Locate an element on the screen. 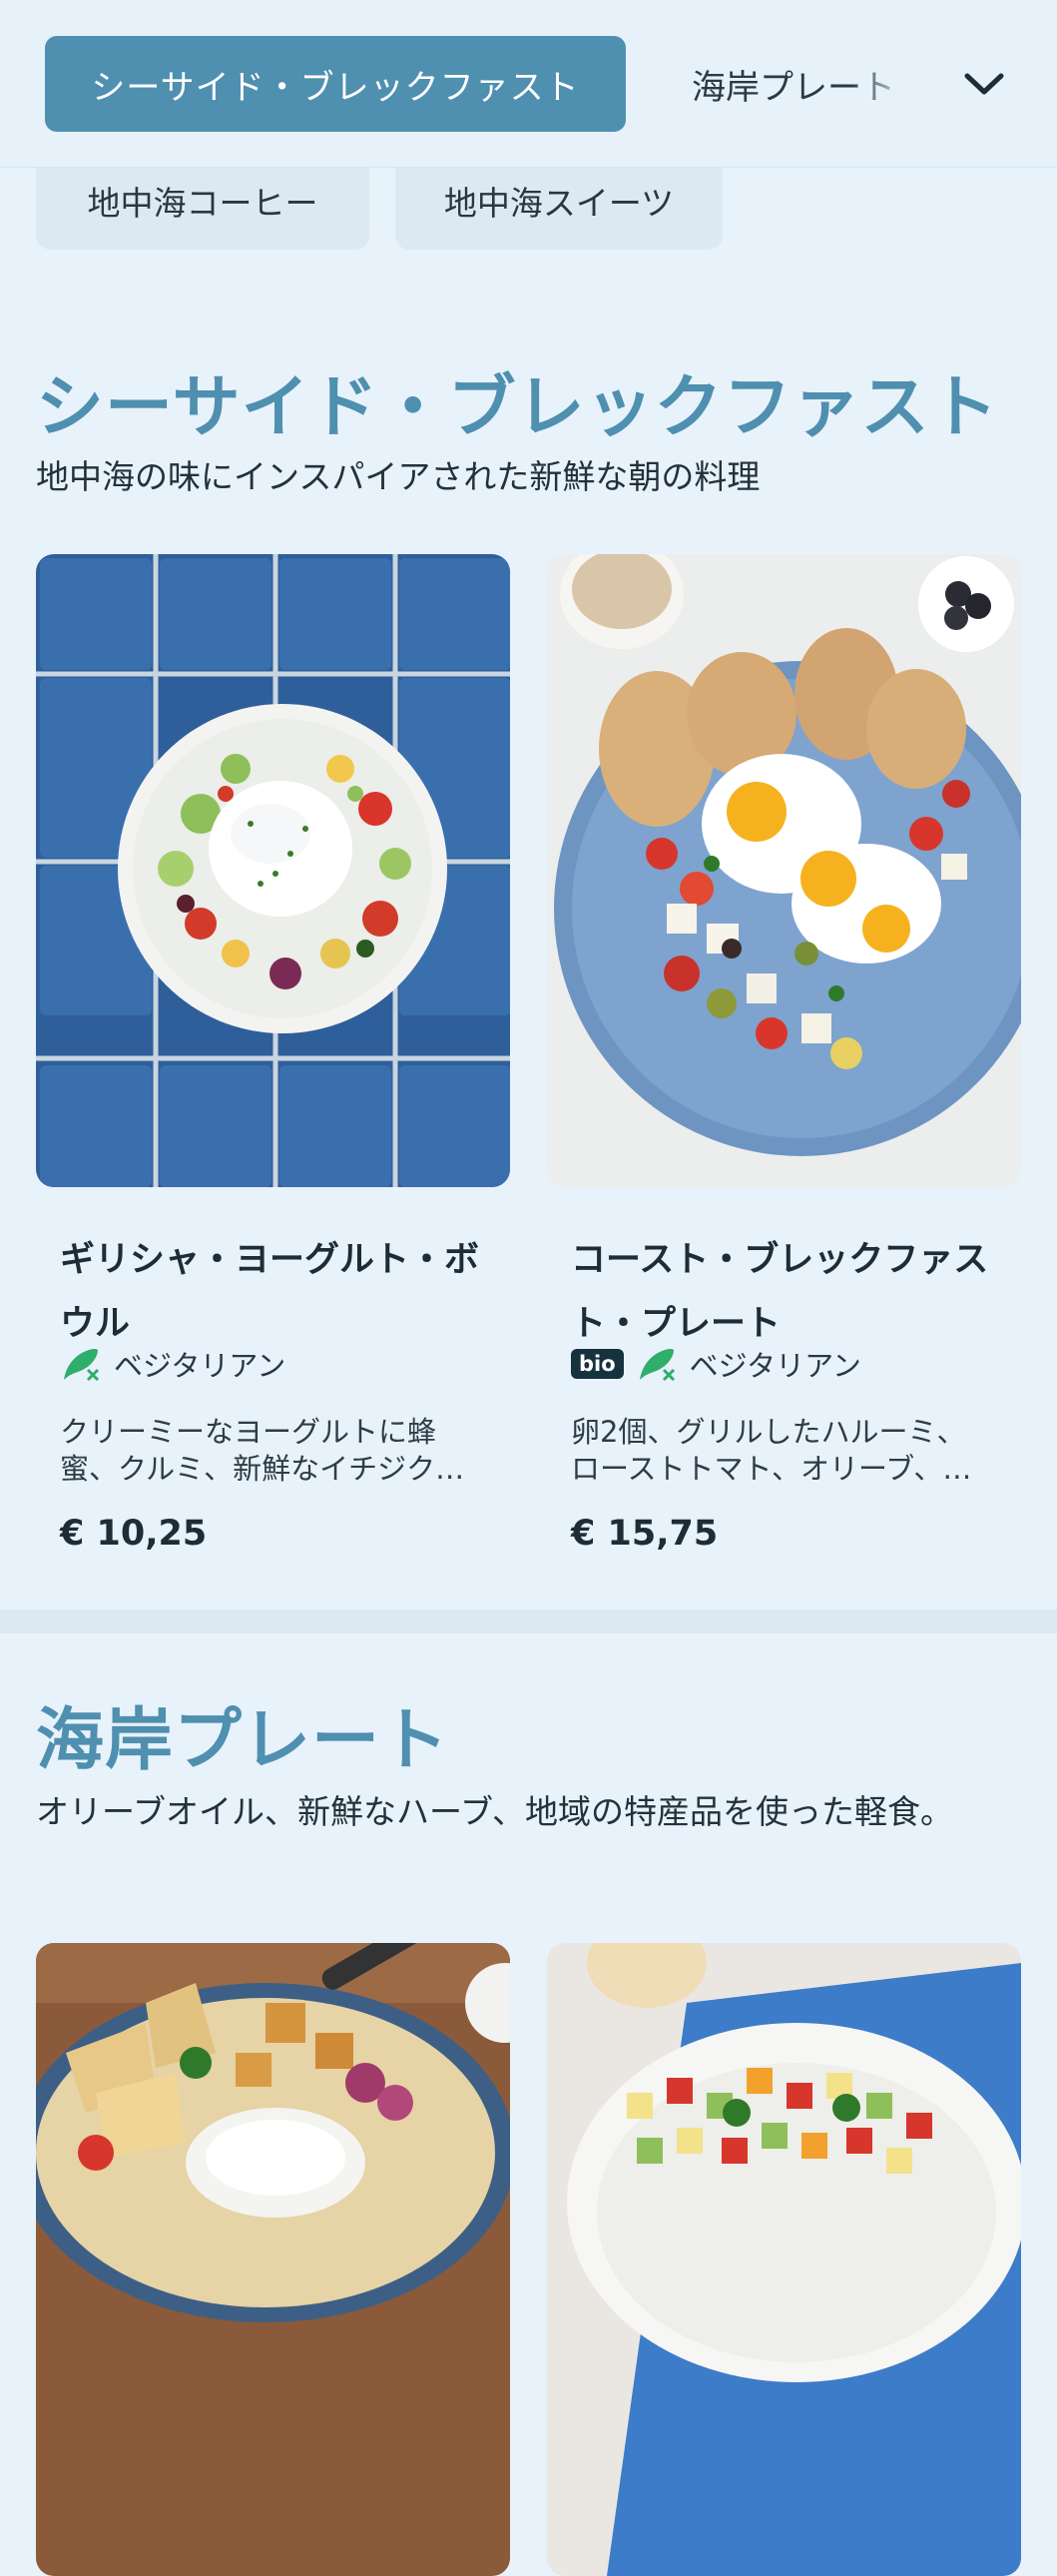  category-nav-bar: シーサイド・ブレックファスト 海岸プレート is located at coordinates (528, 84).